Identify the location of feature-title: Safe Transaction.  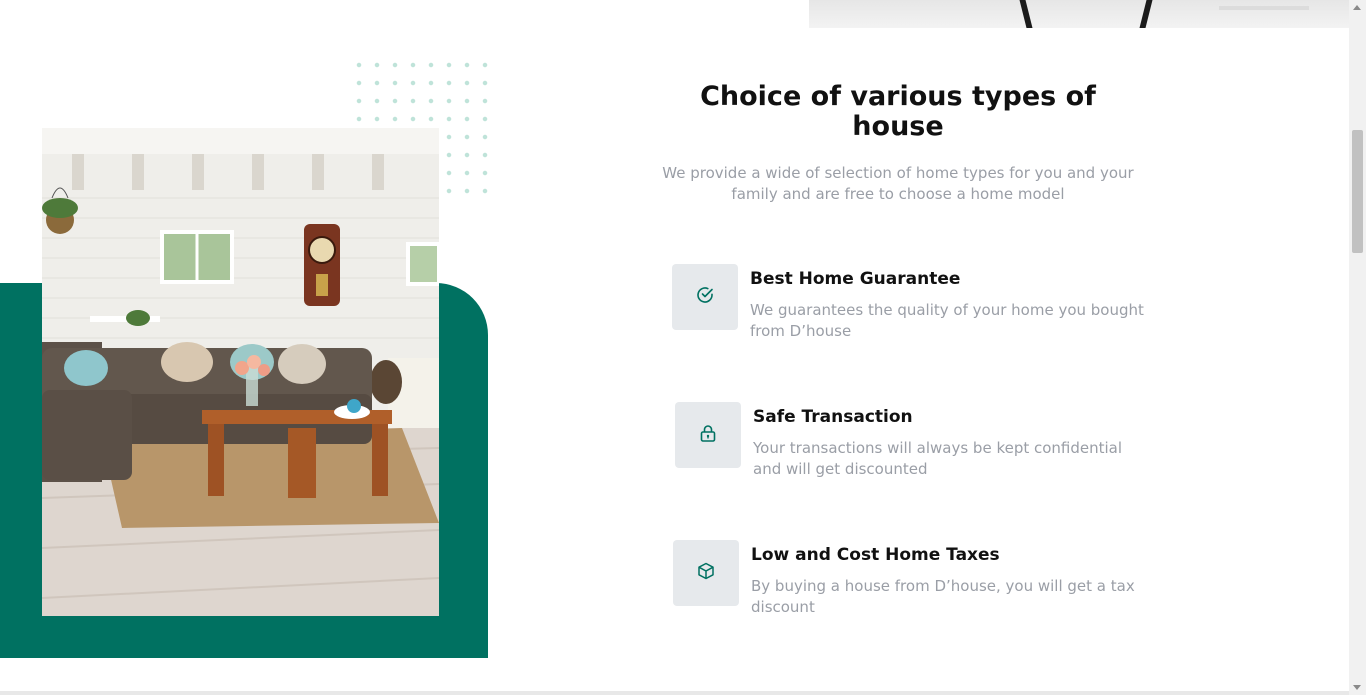
(833, 417).